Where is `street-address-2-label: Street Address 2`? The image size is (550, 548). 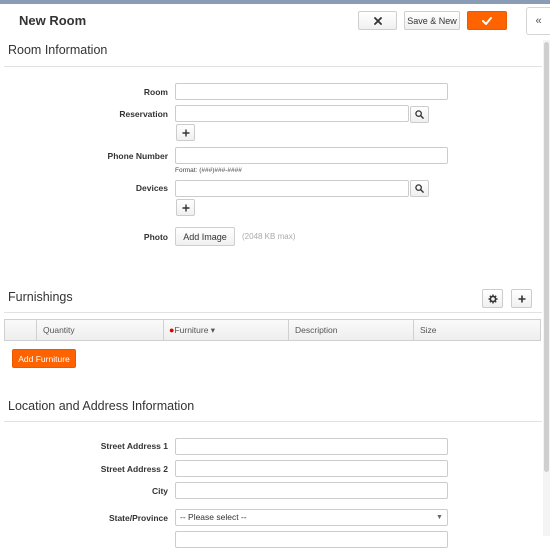 street-address-2-label: Street Address 2 is located at coordinates (134, 469).